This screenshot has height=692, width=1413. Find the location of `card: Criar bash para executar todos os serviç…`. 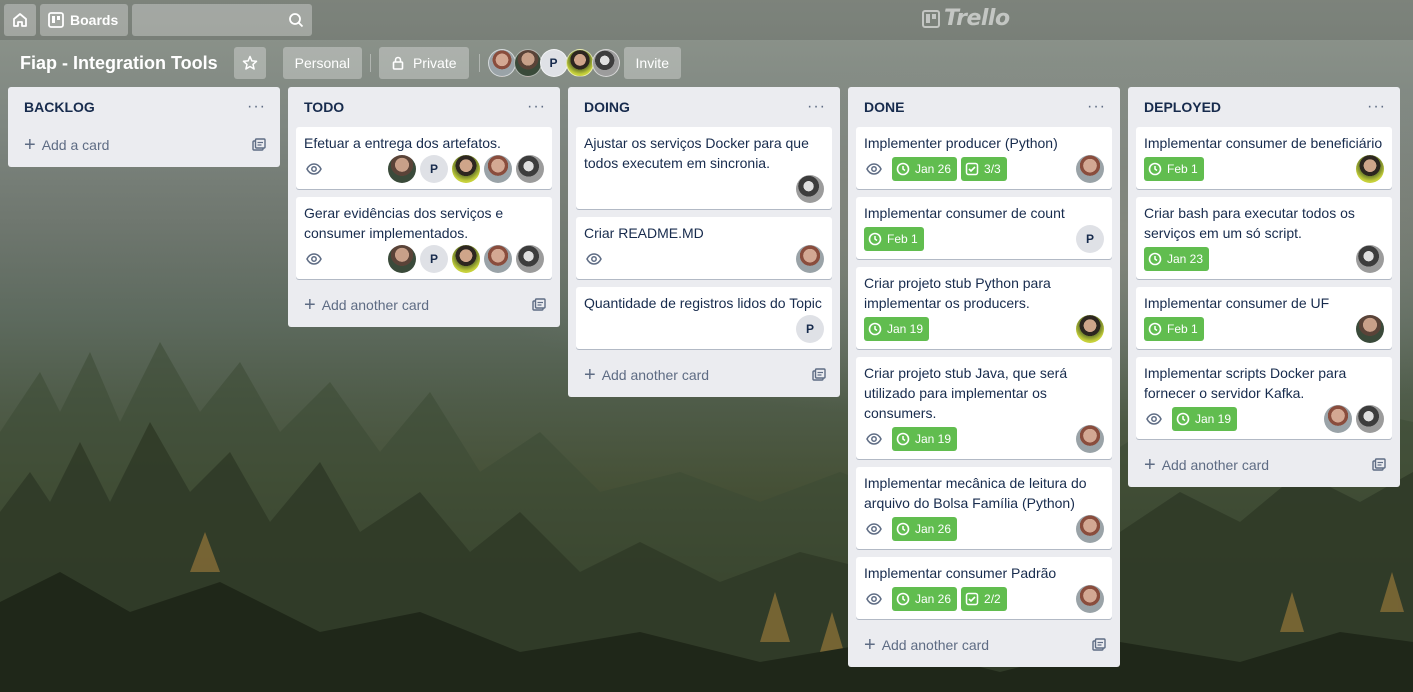

card: Criar bash para executar todos os serviç… is located at coordinates (1264, 238).